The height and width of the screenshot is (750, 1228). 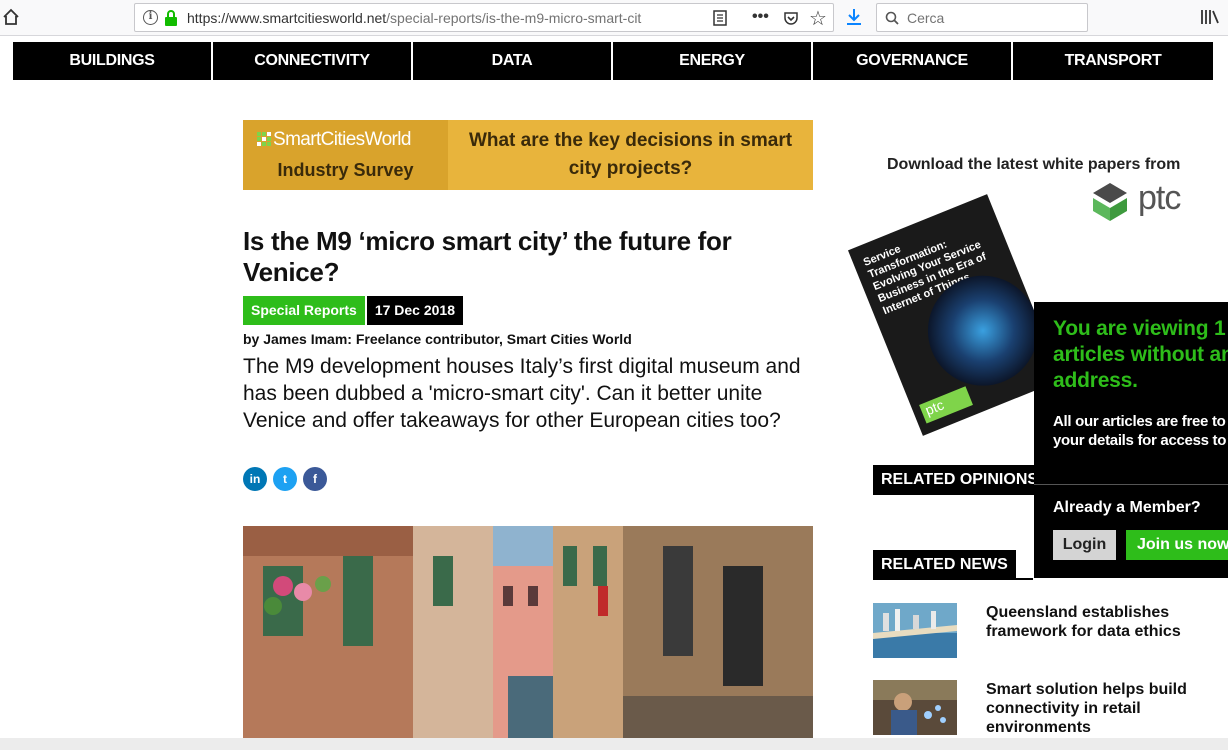 What do you see at coordinates (1110, 202) in the screenshot?
I see `ptc-mark-icon` at bounding box center [1110, 202].